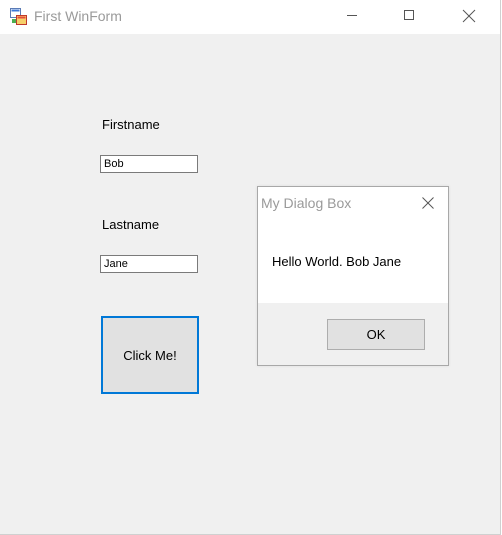 The height and width of the screenshot is (535, 502). I want to click on dialog-title: My Dialog Box, so click(306, 203).